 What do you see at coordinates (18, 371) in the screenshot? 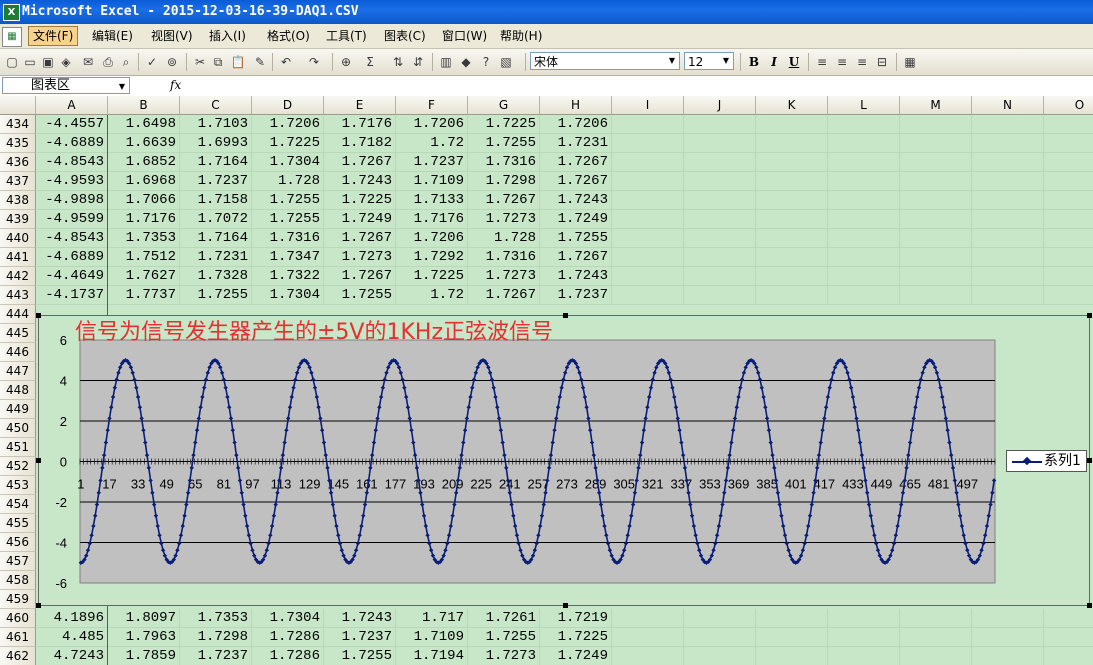
I see `row-header: 447` at bounding box center [18, 371].